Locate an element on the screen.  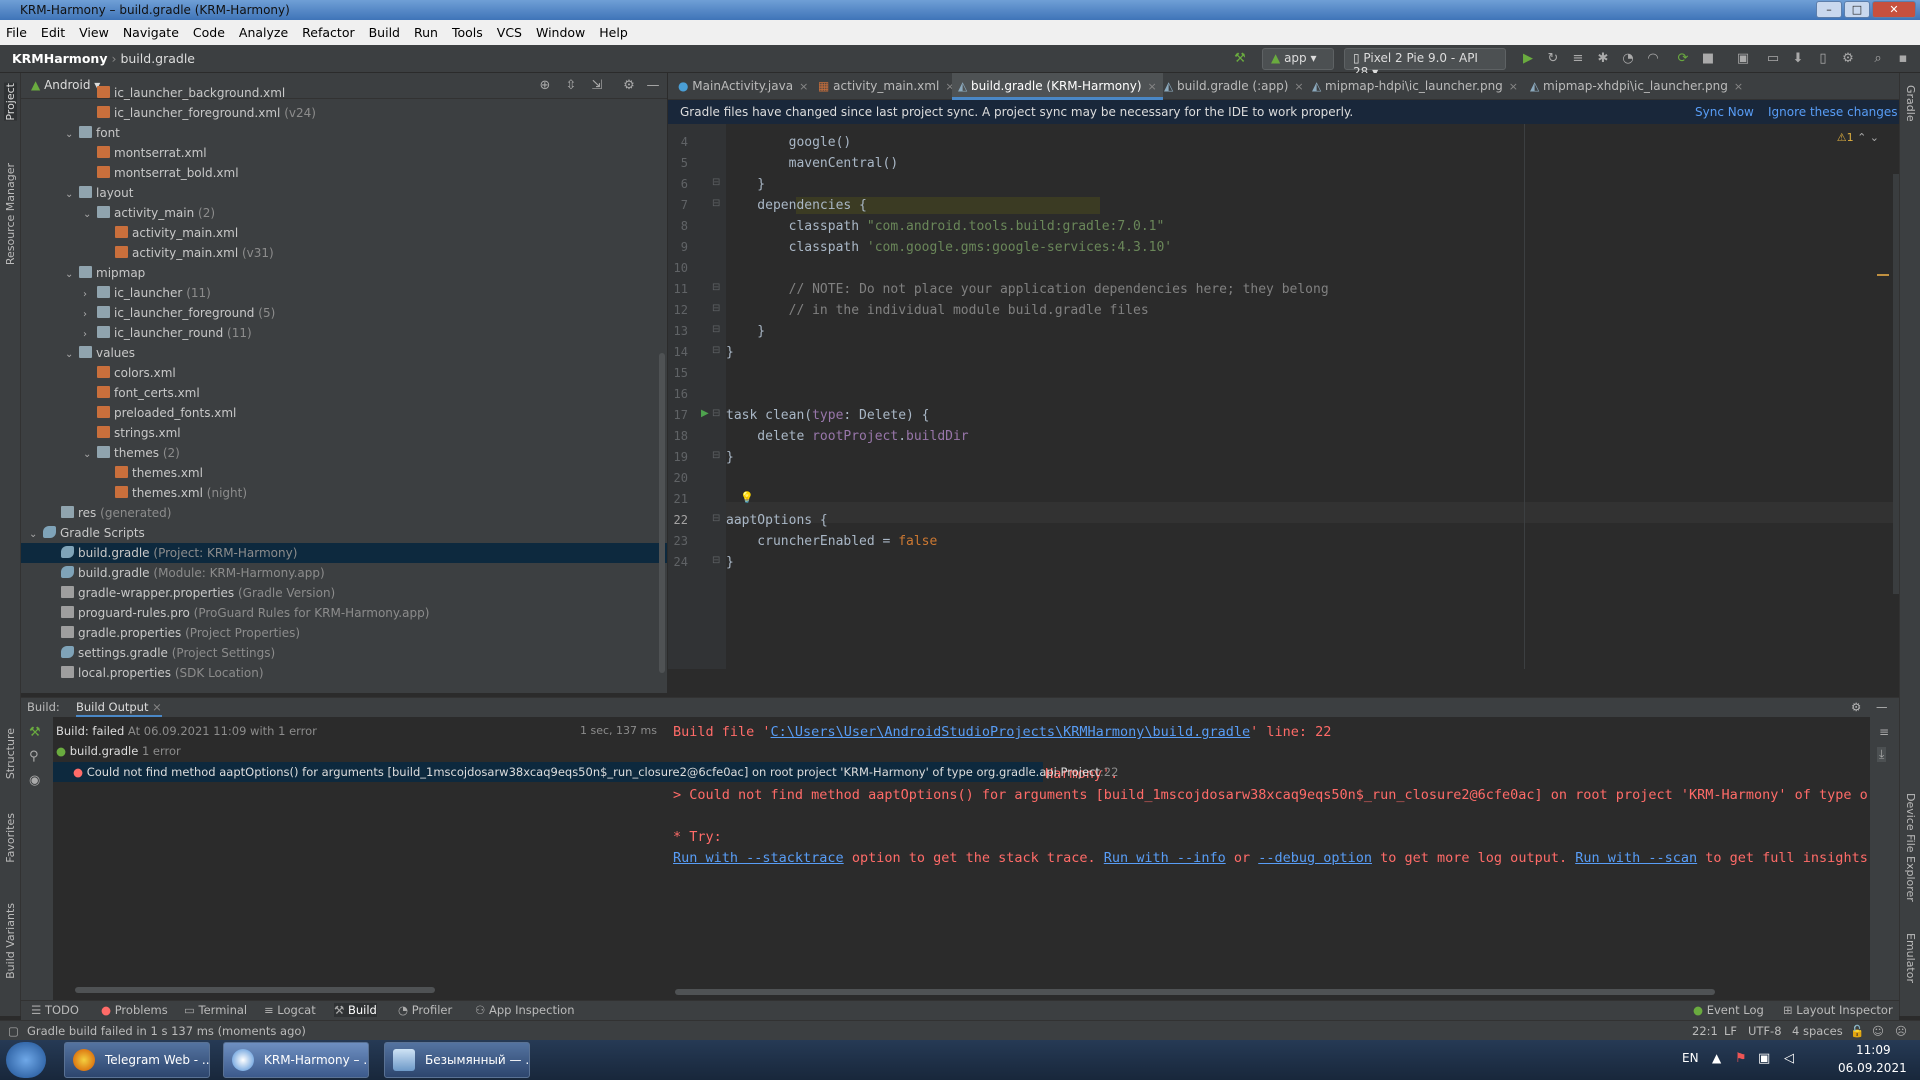
info-link: Run with --info is located at coordinates (1165, 858).